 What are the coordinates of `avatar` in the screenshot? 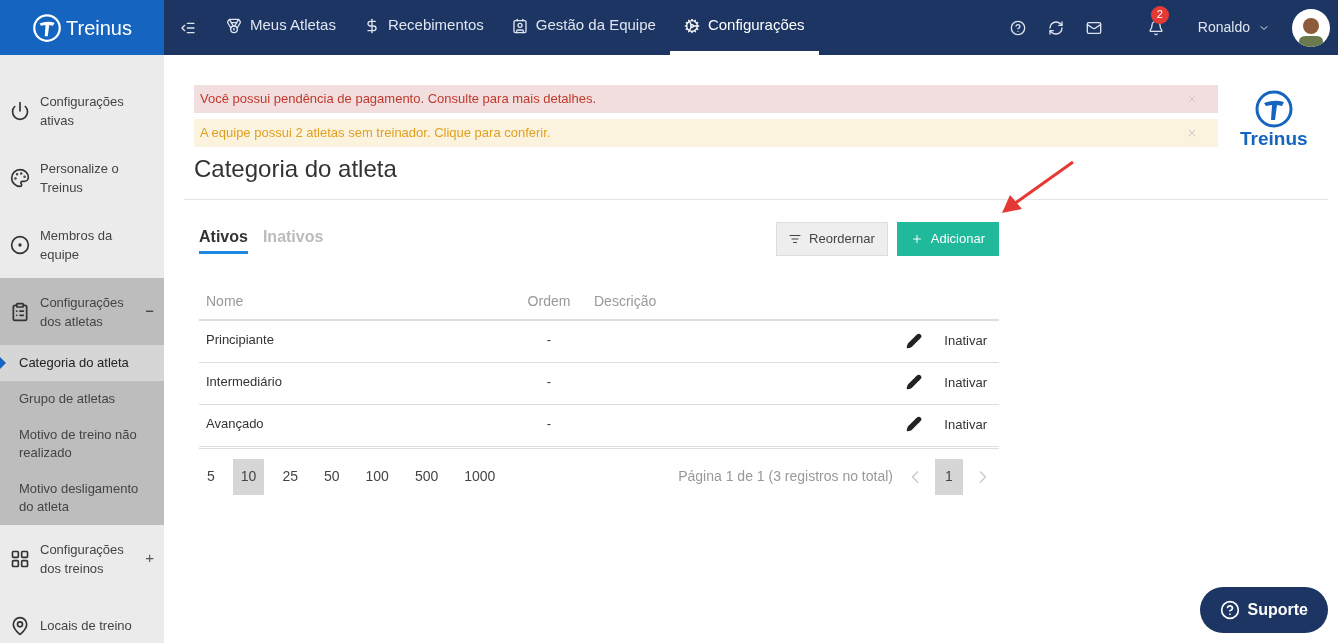 It's located at (1311, 27).